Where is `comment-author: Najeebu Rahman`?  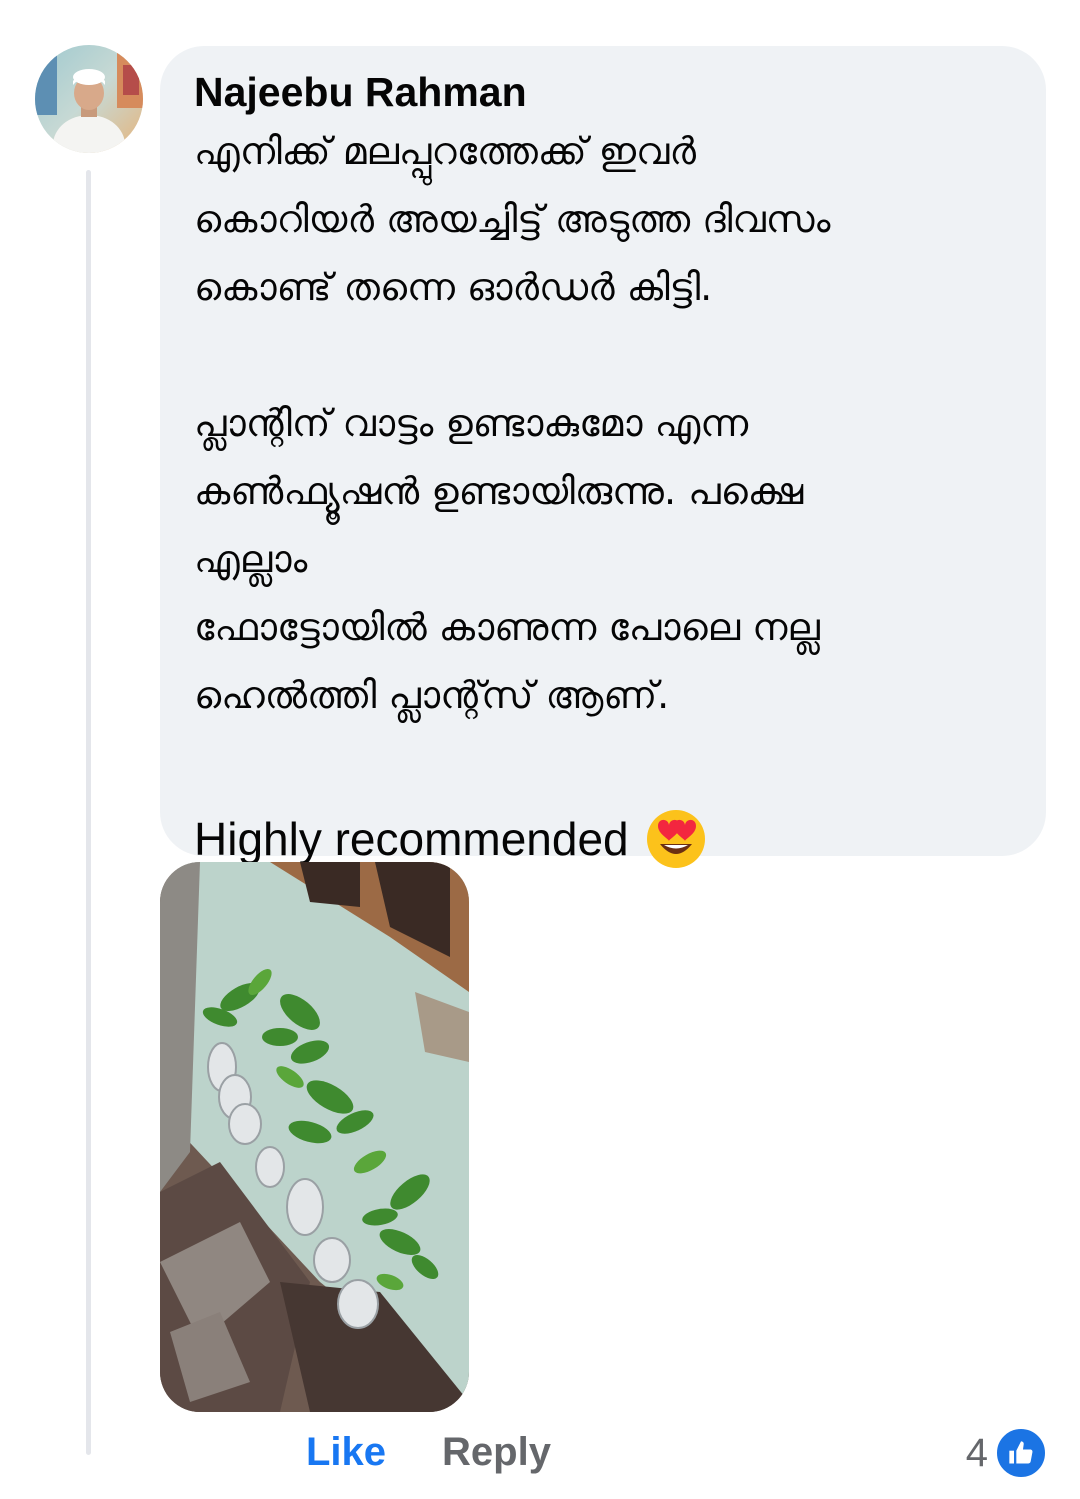
comment-author: Najeebu Rahman is located at coordinates (605, 92).